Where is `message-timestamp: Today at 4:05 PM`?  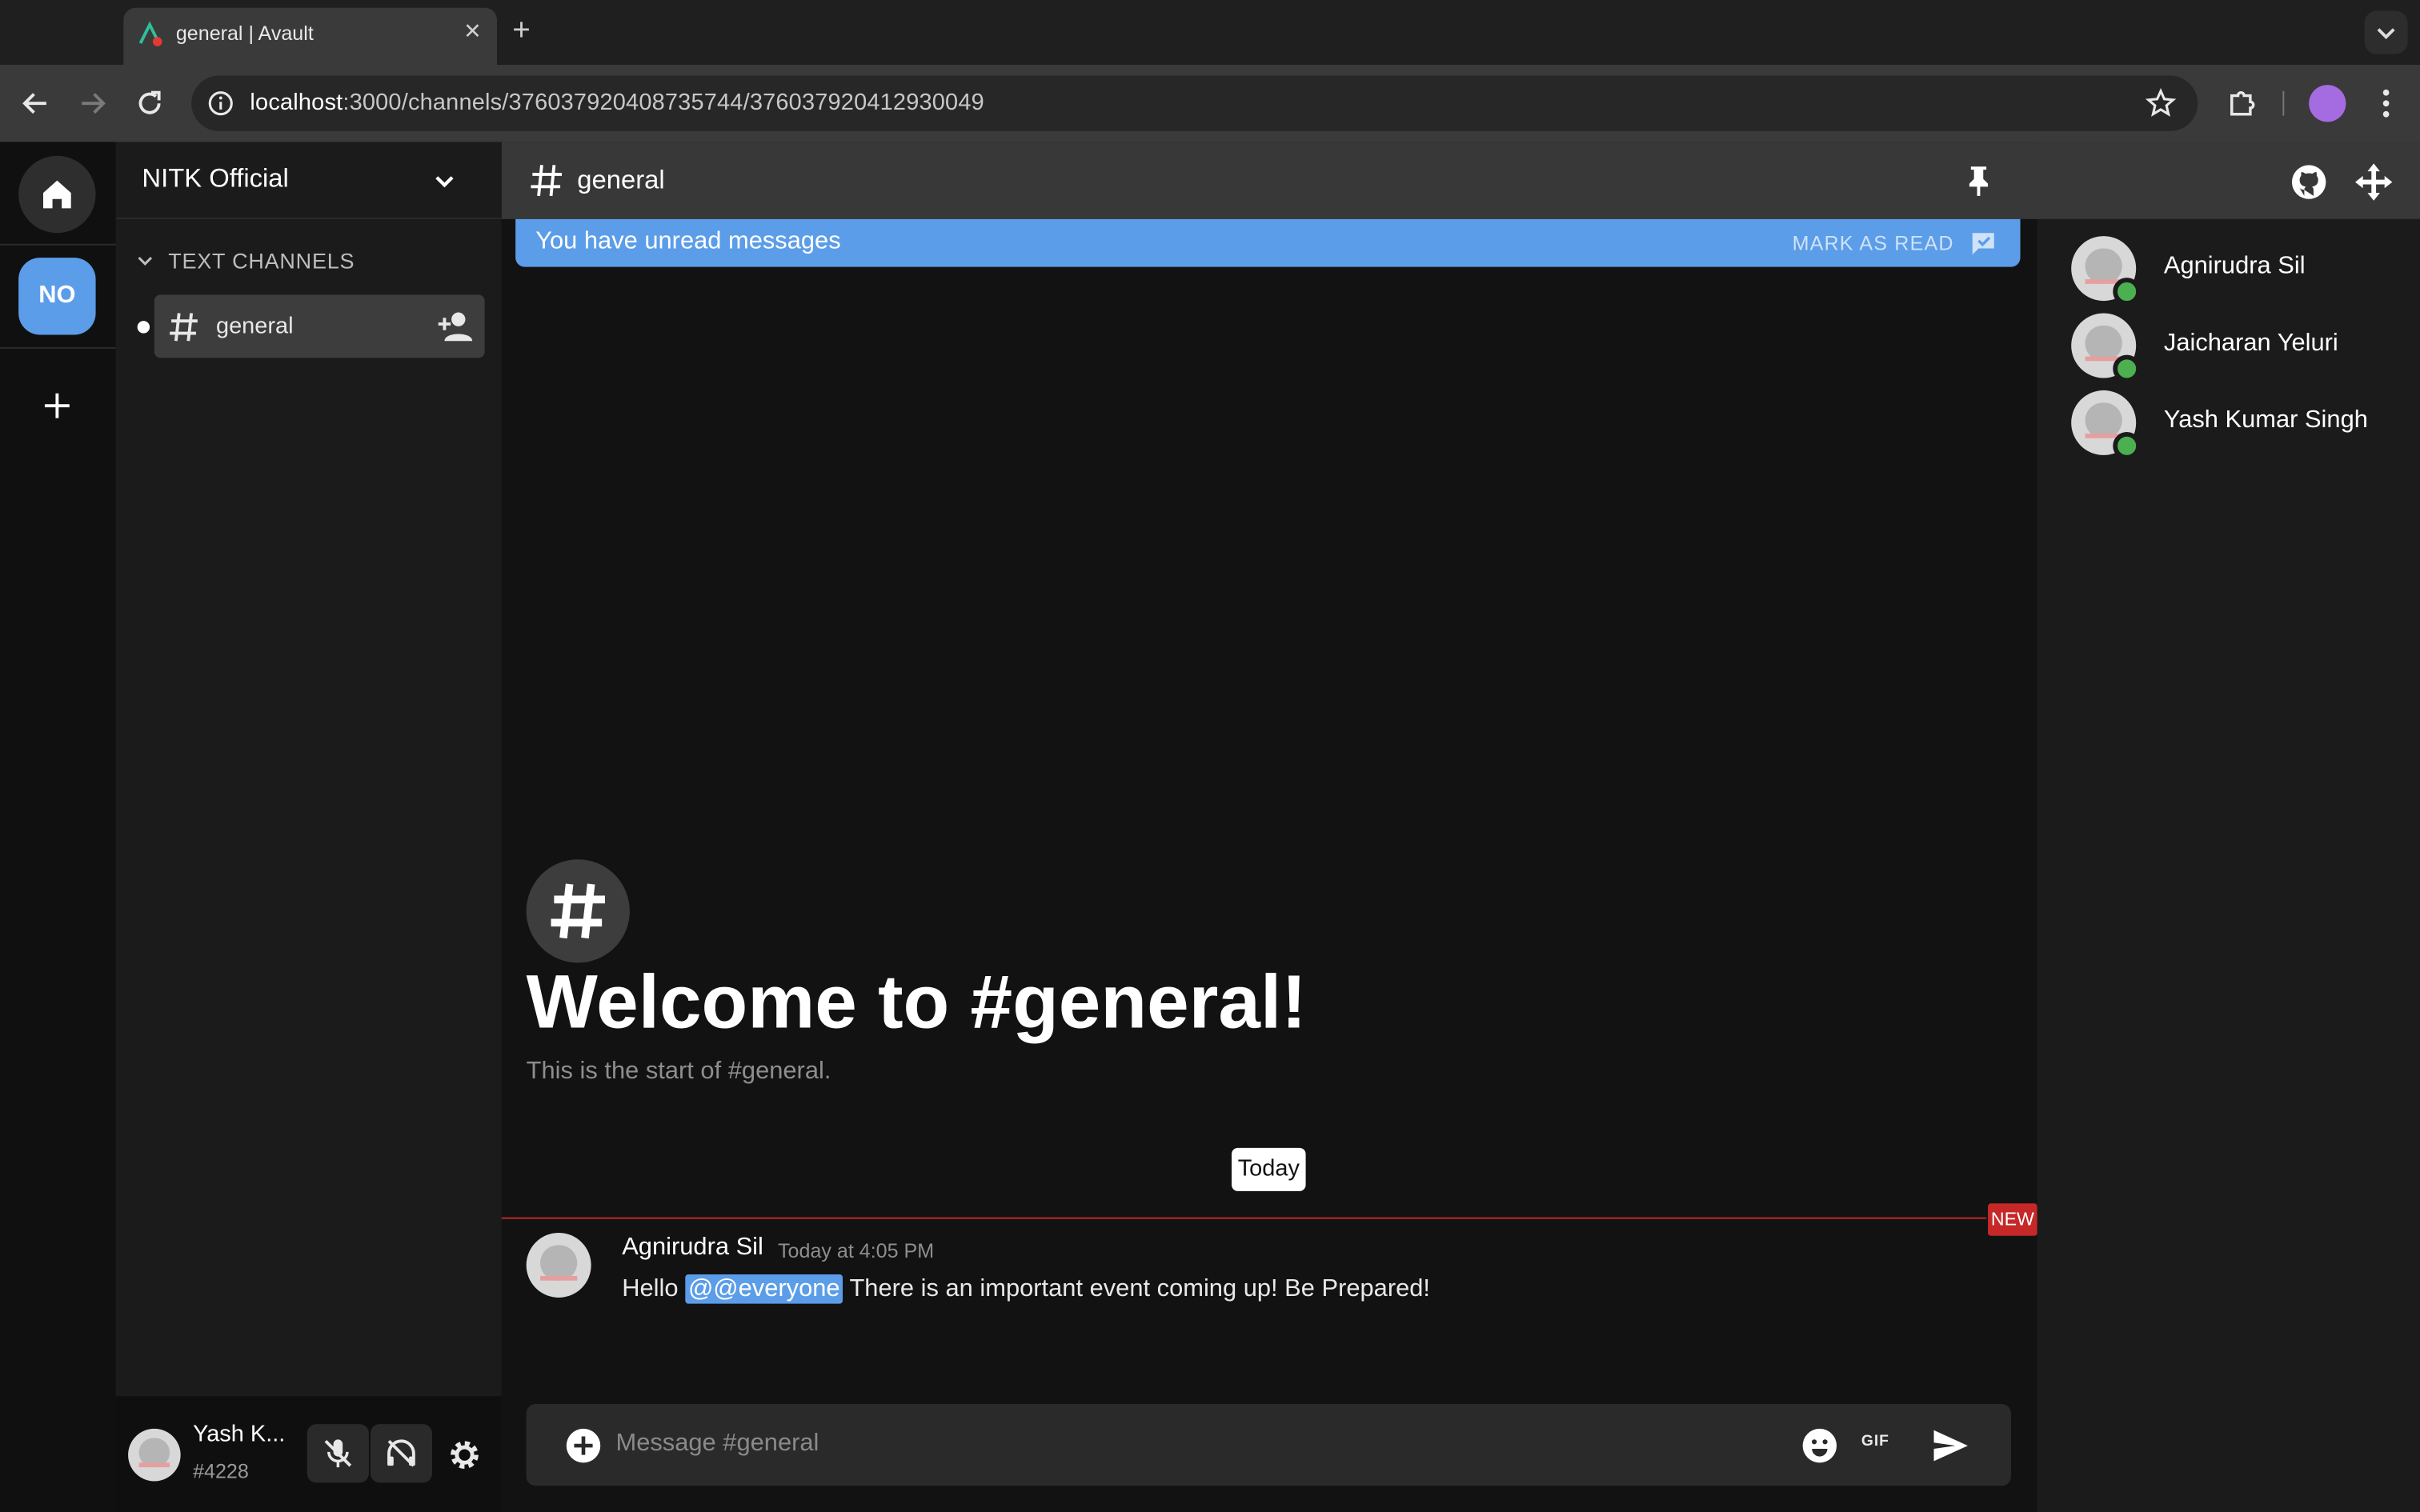
message-timestamp: Today at 4:05 PM is located at coordinates (856, 1250).